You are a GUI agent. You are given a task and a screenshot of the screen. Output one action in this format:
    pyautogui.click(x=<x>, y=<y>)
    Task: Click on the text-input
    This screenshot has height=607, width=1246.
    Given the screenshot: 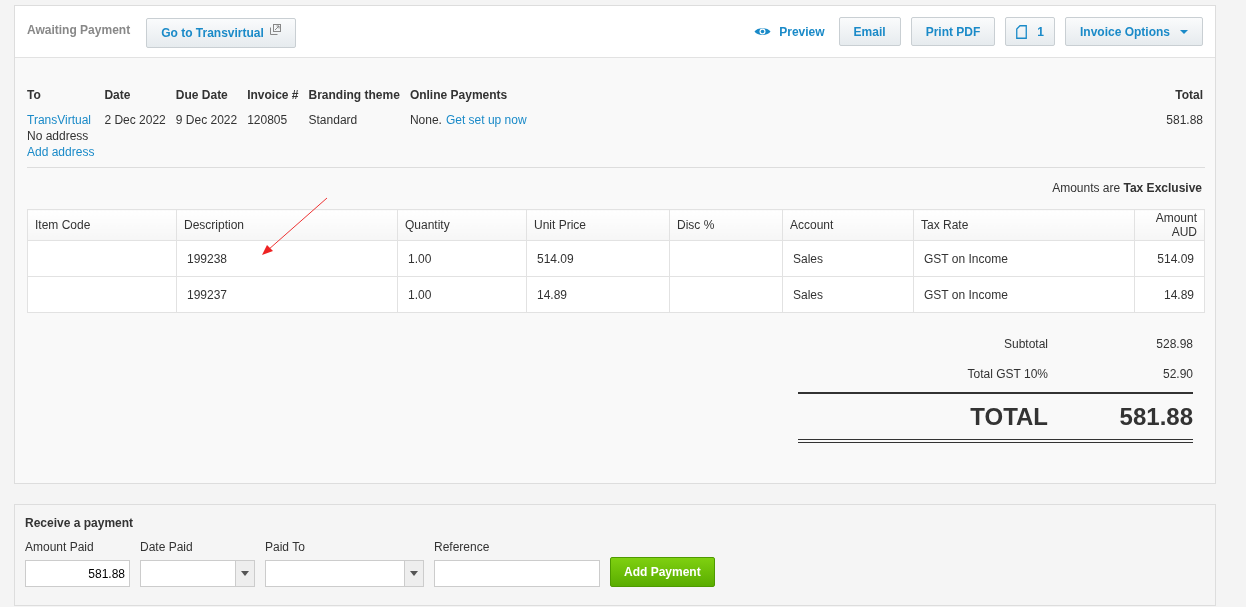 What is the action you would take?
    pyautogui.click(x=517, y=573)
    